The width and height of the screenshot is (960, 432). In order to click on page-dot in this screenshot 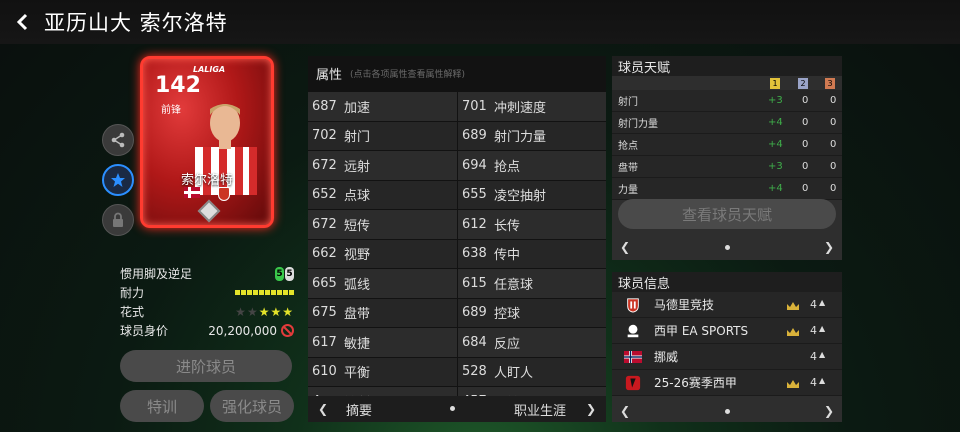, I will do `click(452, 408)`.